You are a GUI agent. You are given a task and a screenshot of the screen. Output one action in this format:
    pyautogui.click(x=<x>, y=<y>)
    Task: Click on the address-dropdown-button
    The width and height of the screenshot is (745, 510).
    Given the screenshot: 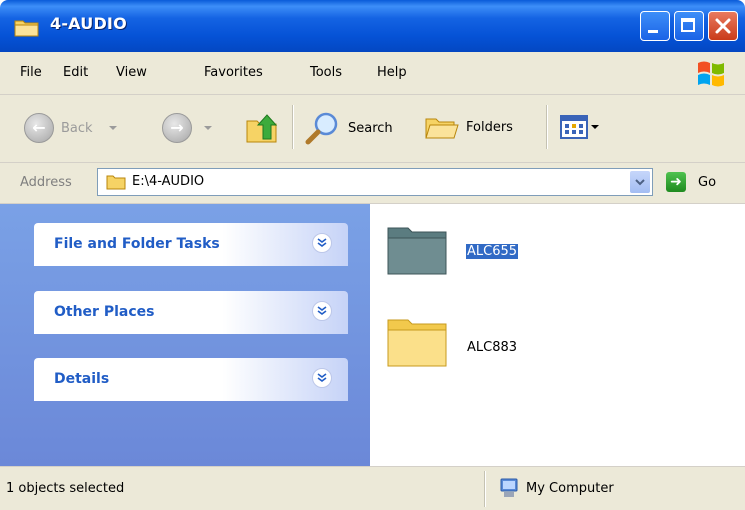 What is the action you would take?
    pyautogui.click(x=640, y=182)
    